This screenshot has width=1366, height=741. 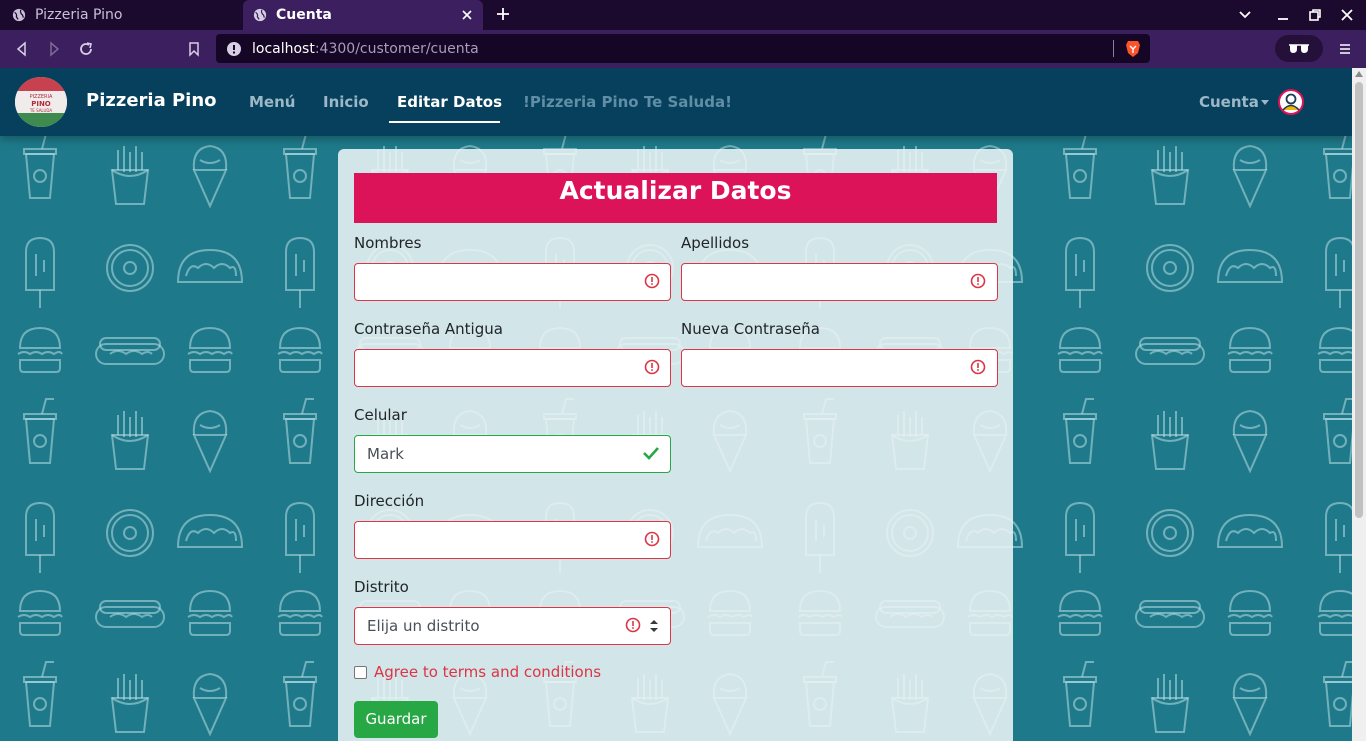 What do you see at coordinates (512, 368) in the screenshot?
I see `old-password-input` at bounding box center [512, 368].